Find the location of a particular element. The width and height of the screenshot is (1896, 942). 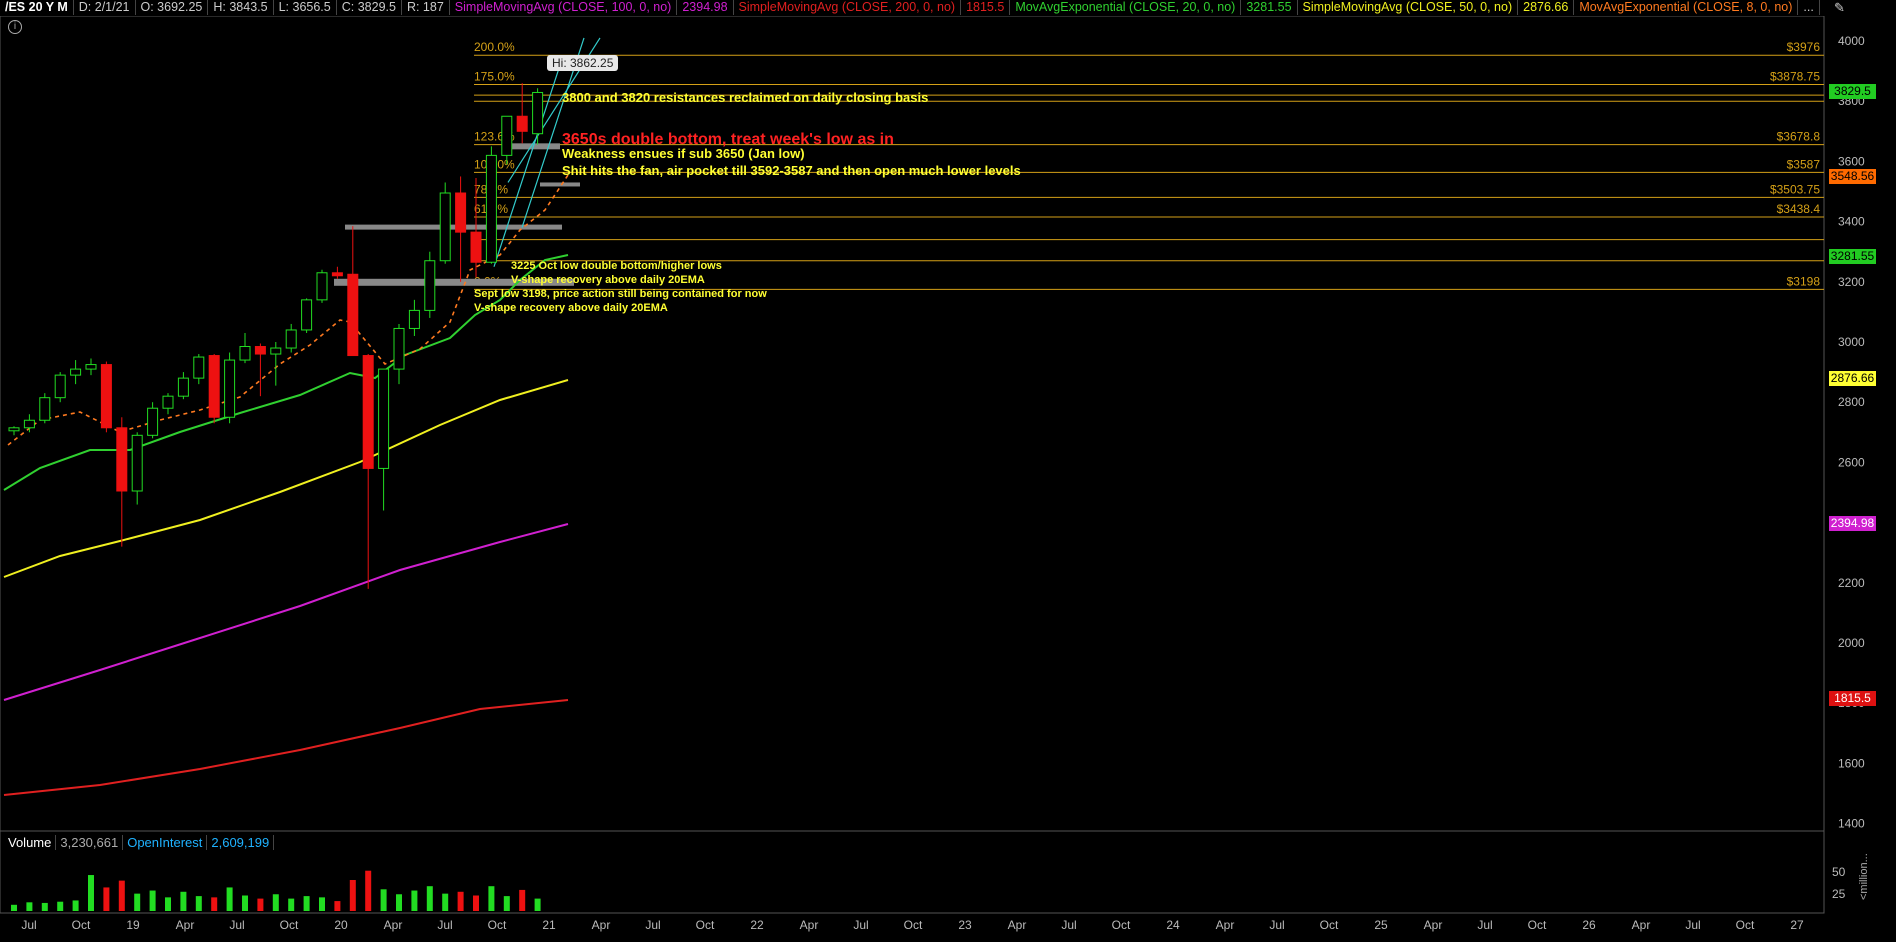

study-sma50-value: 2876.66 is located at coordinates (1546, 7).